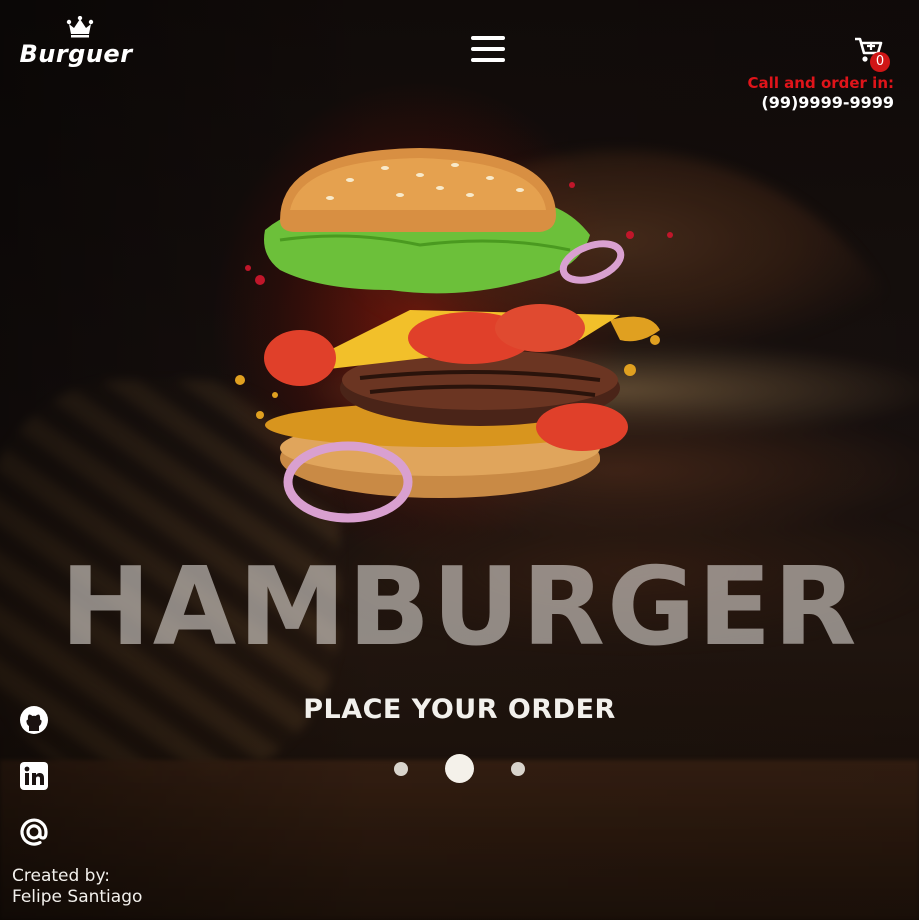  What do you see at coordinates (76, 54) in the screenshot?
I see `brand-name: Burguer` at bounding box center [76, 54].